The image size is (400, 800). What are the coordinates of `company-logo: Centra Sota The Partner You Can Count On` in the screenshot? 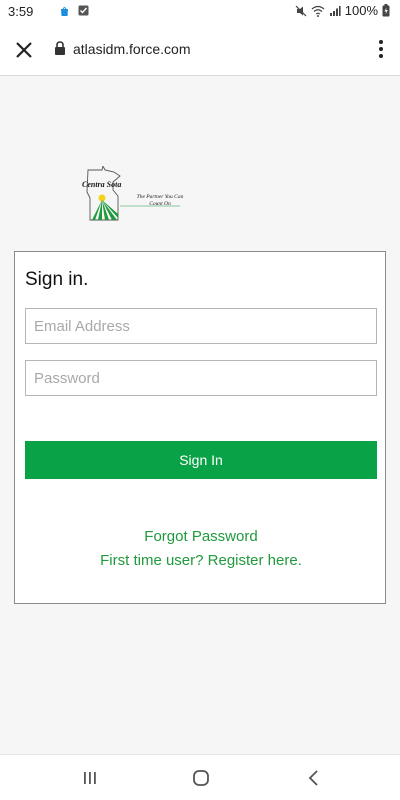 It's located at (135, 195).